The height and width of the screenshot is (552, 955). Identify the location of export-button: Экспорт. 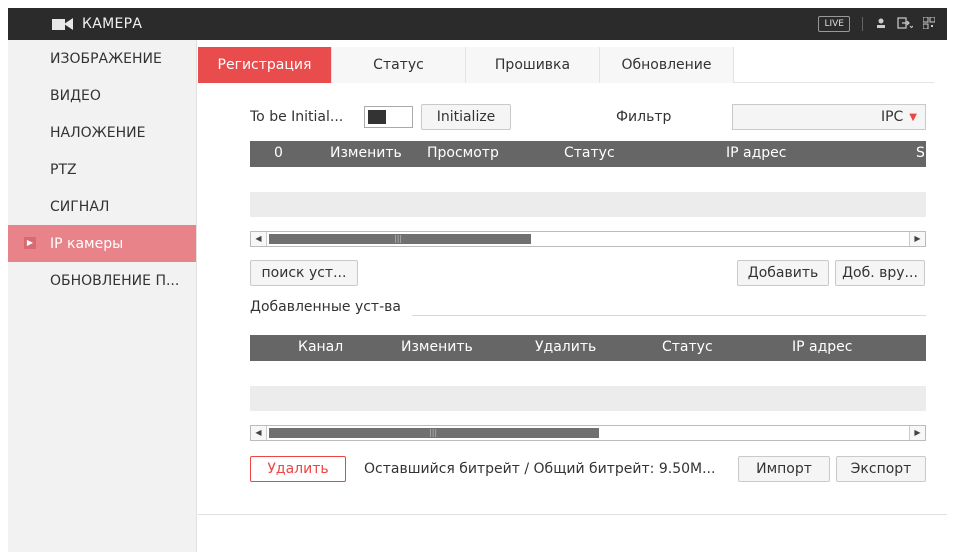
(881, 469).